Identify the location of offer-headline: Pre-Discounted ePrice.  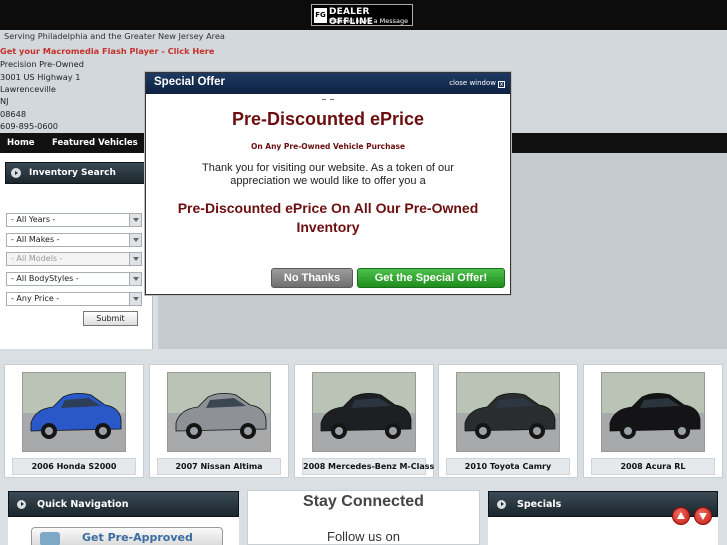
(328, 119).